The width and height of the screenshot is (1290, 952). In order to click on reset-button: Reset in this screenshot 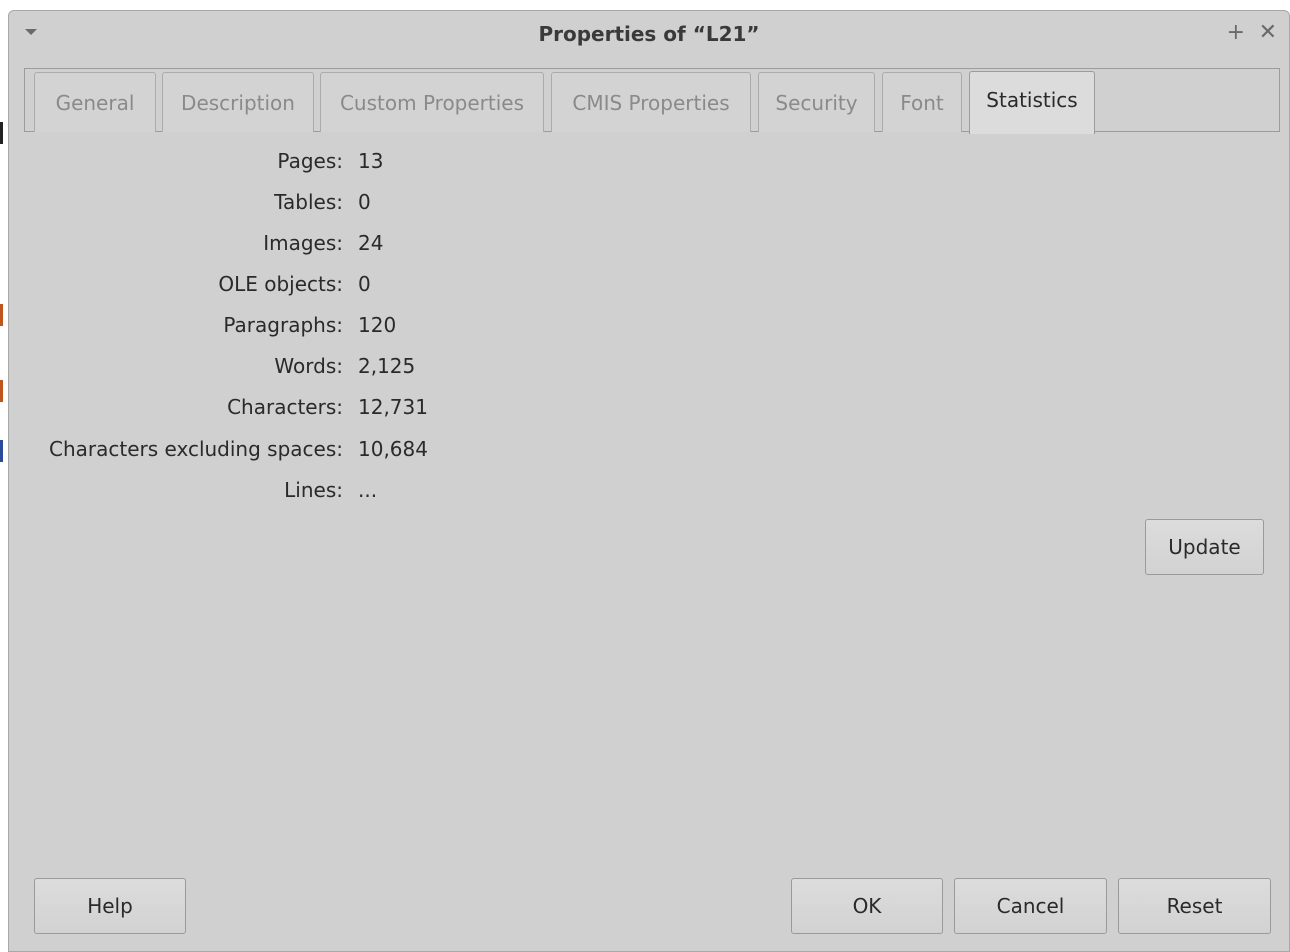, I will do `click(1194, 906)`.